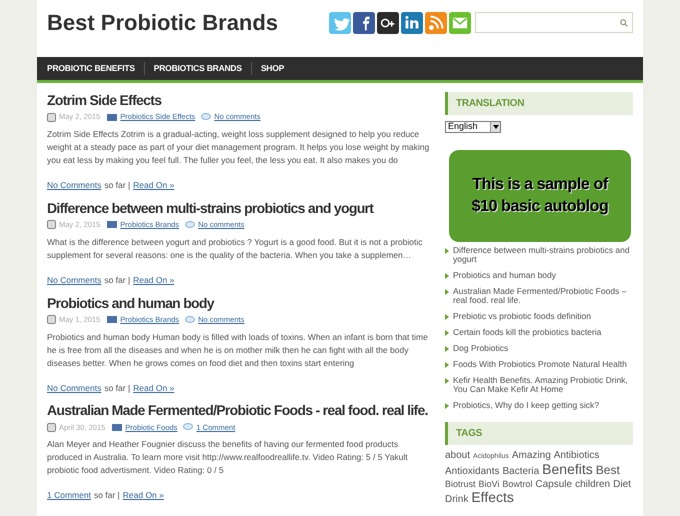 The height and width of the screenshot is (516, 680). I want to click on dropdown-arrow-icon, so click(495, 127).